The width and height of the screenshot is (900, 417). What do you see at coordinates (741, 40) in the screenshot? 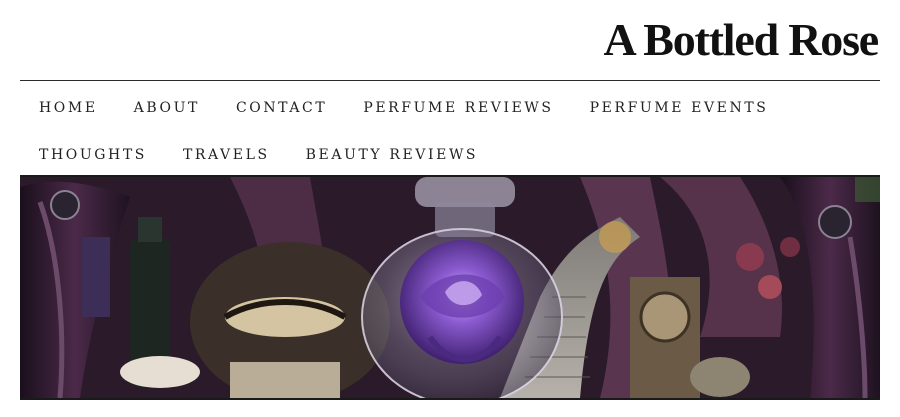
I see `site-title: A Bottled Rose` at bounding box center [741, 40].